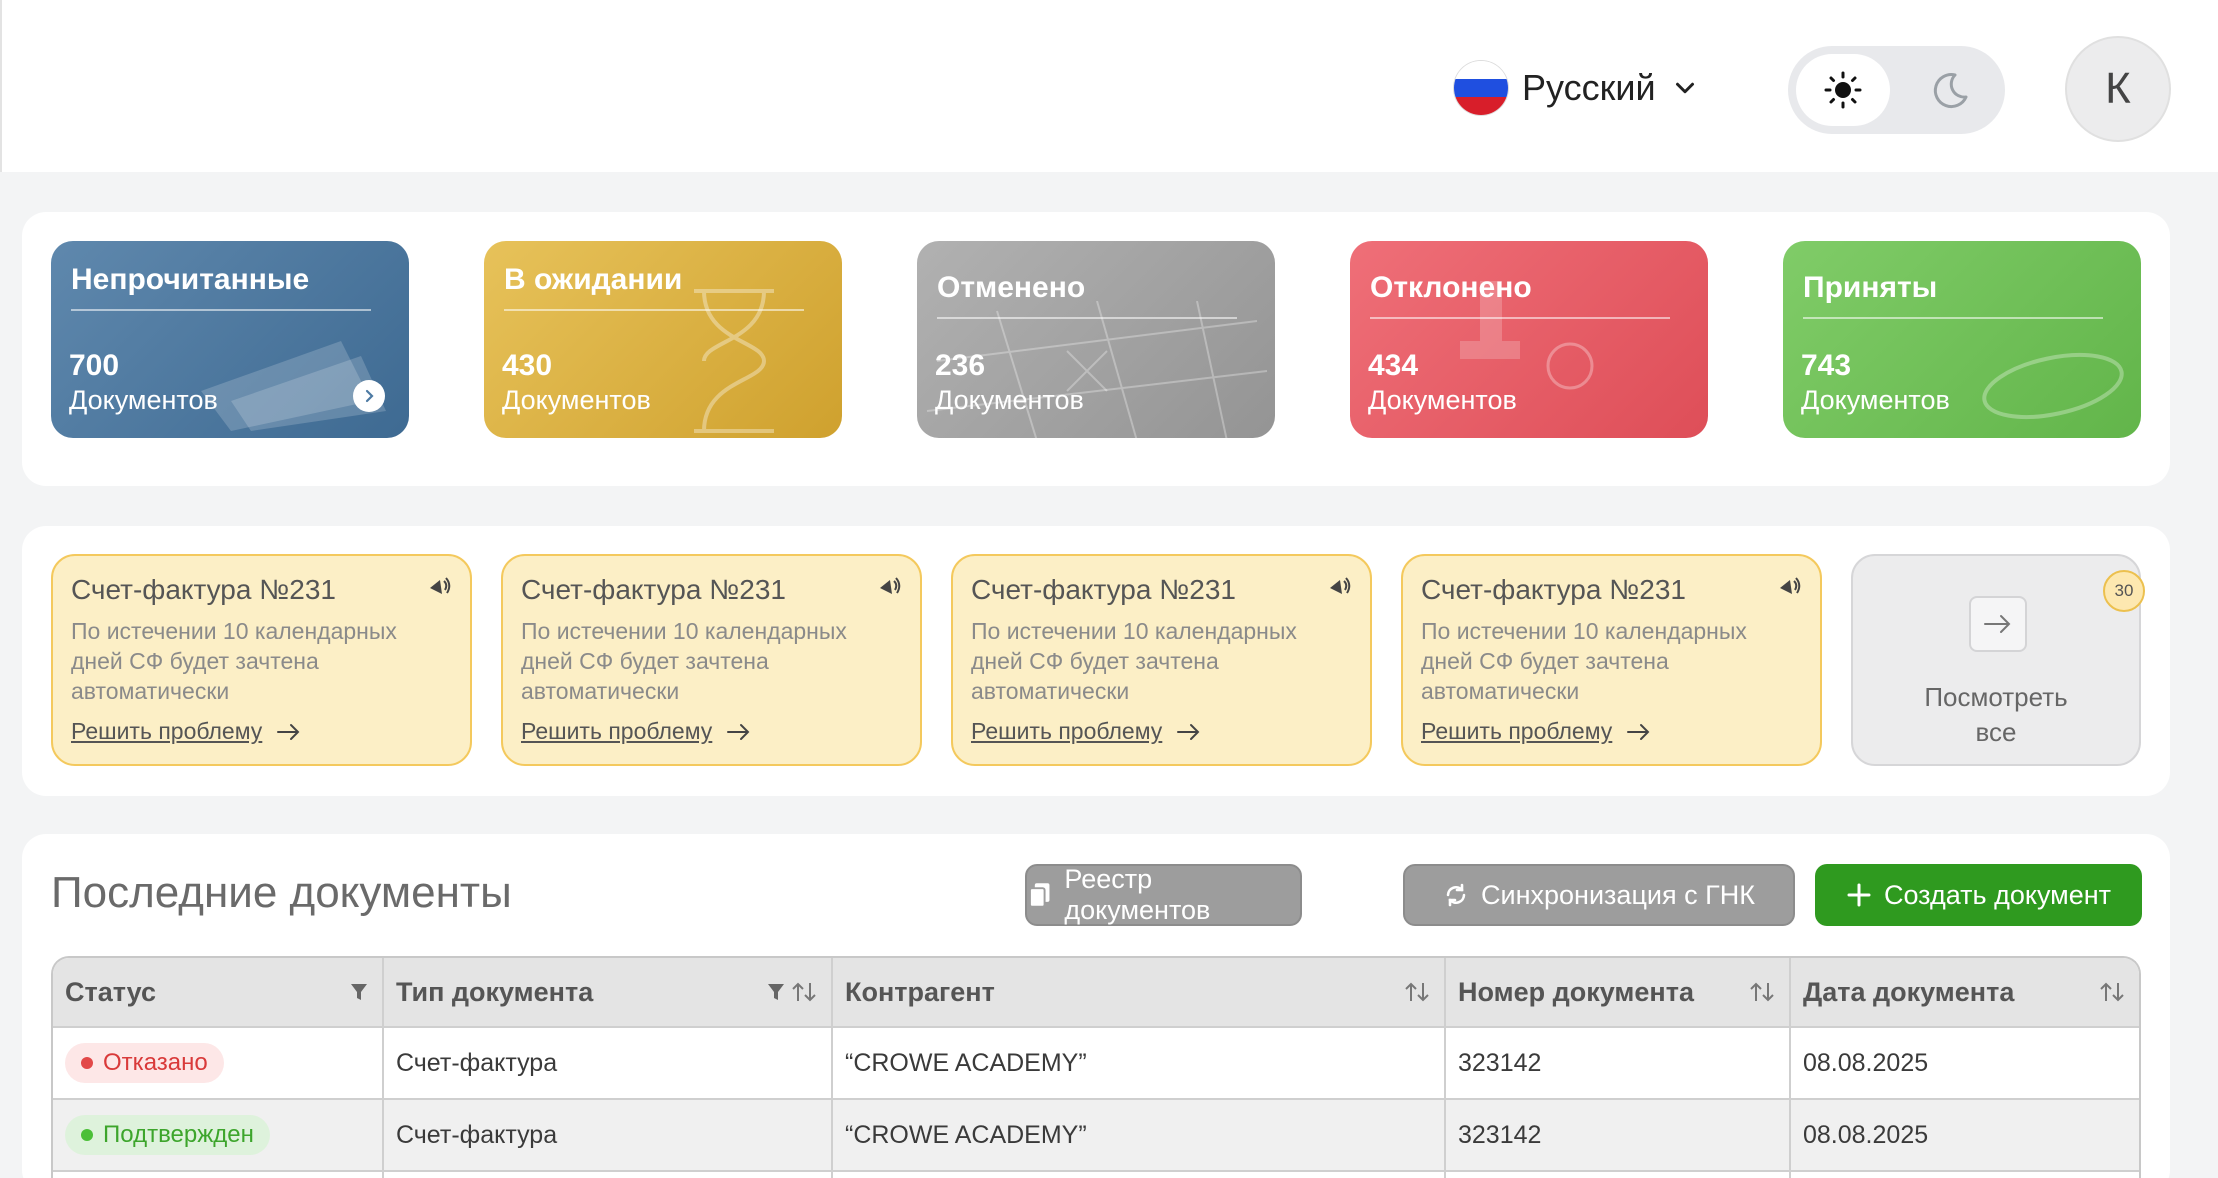  Describe the element at coordinates (1011, 287) in the screenshot. I see `status-card-title: Отменено` at that location.